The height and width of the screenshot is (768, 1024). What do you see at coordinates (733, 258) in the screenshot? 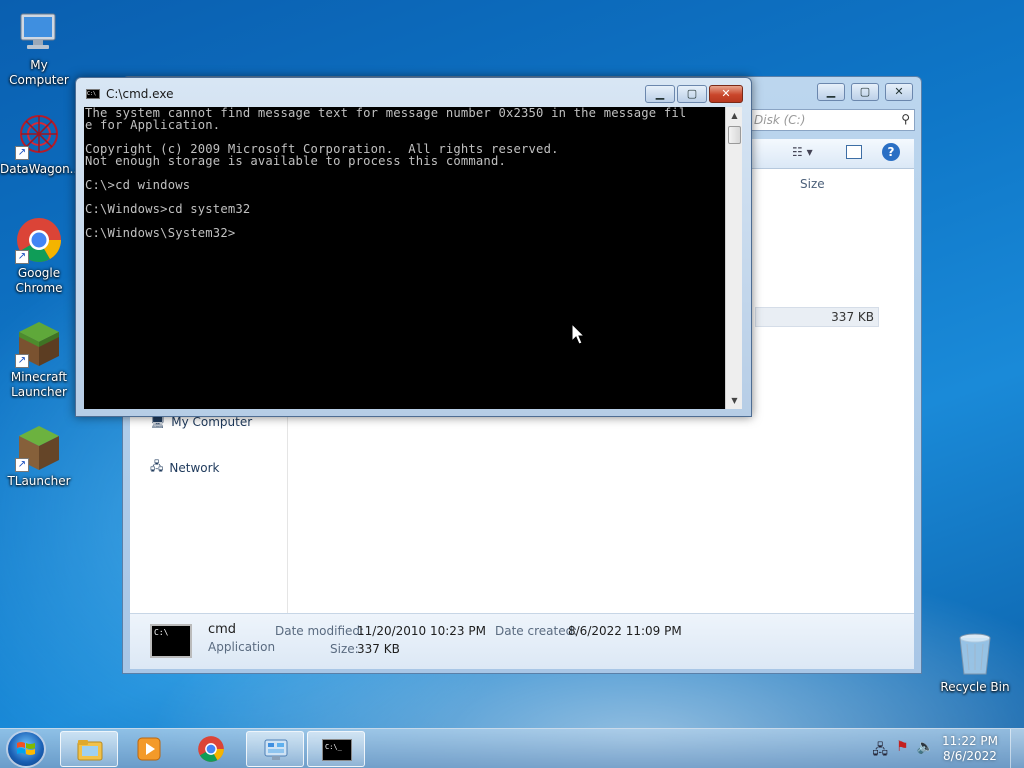
I see `vertical-scrollbar: ▲ ▼` at bounding box center [733, 258].